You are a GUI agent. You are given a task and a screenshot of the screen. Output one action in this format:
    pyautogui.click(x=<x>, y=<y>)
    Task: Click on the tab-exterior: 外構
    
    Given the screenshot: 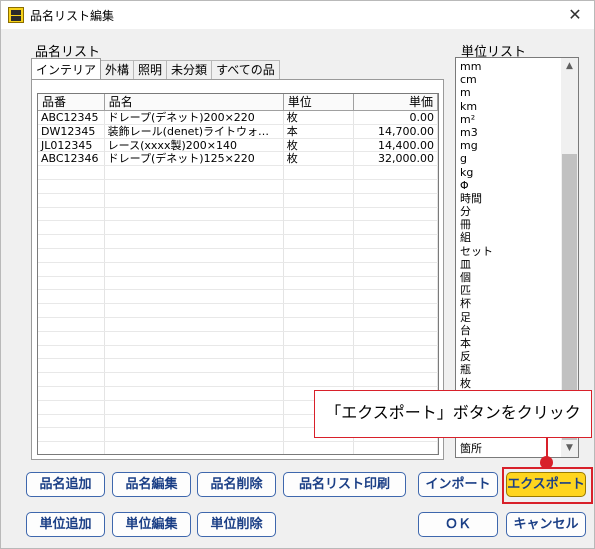 What is the action you would take?
    pyautogui.click(x=117, y=69)
    